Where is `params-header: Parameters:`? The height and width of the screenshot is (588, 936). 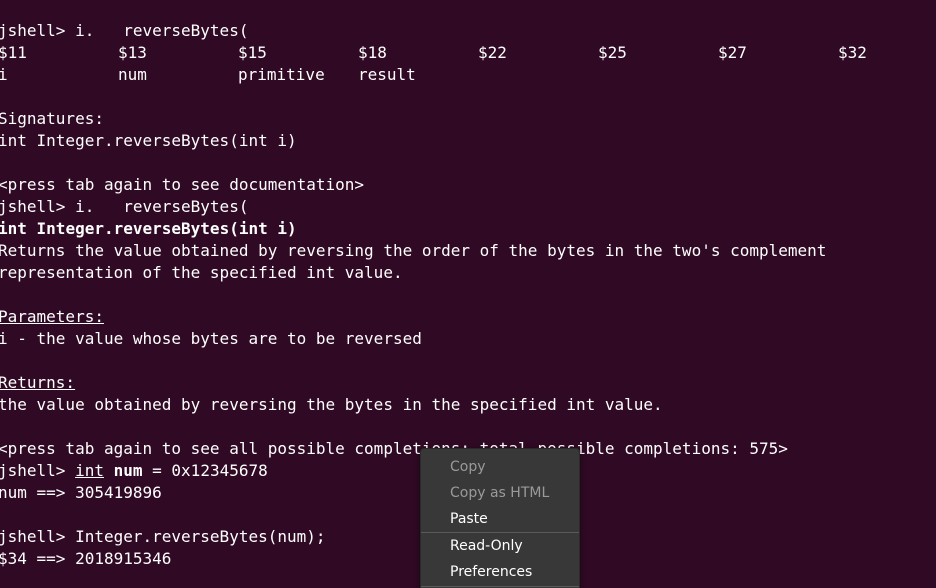 params-header: Parameters: is located at coordinates (52, 317).